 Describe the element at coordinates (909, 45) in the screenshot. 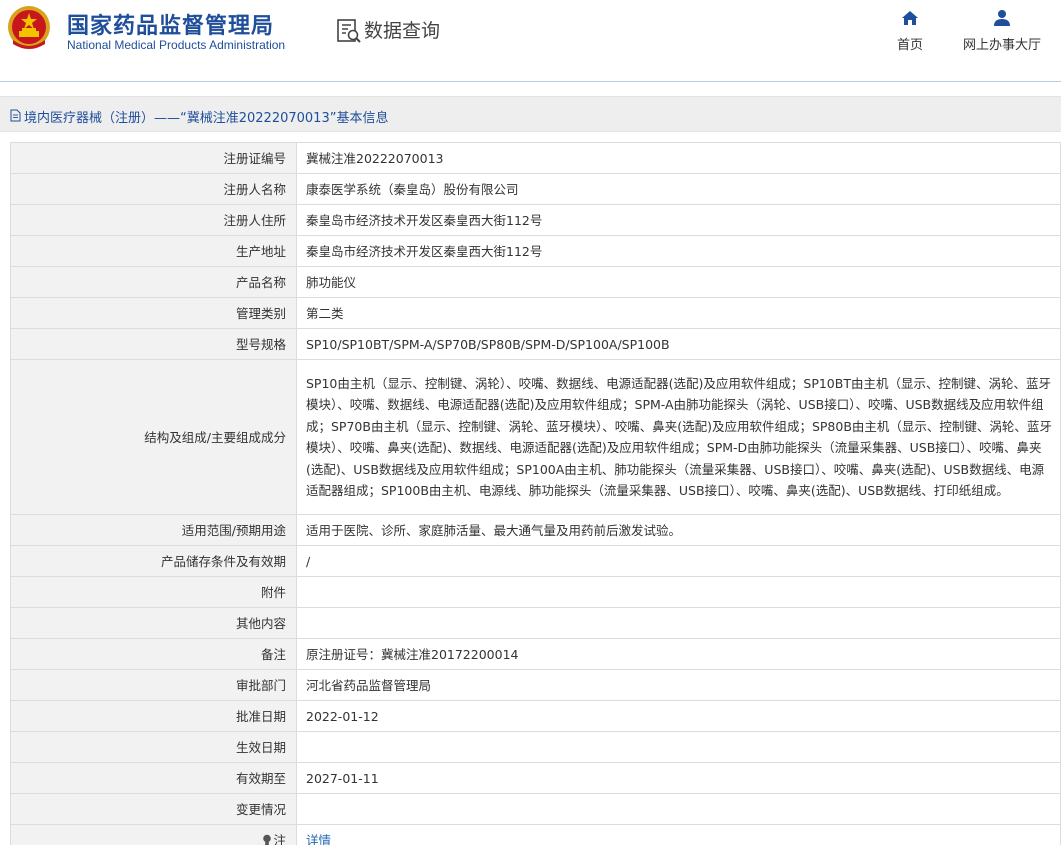

I see `nav-home-label: 首页` at that location.